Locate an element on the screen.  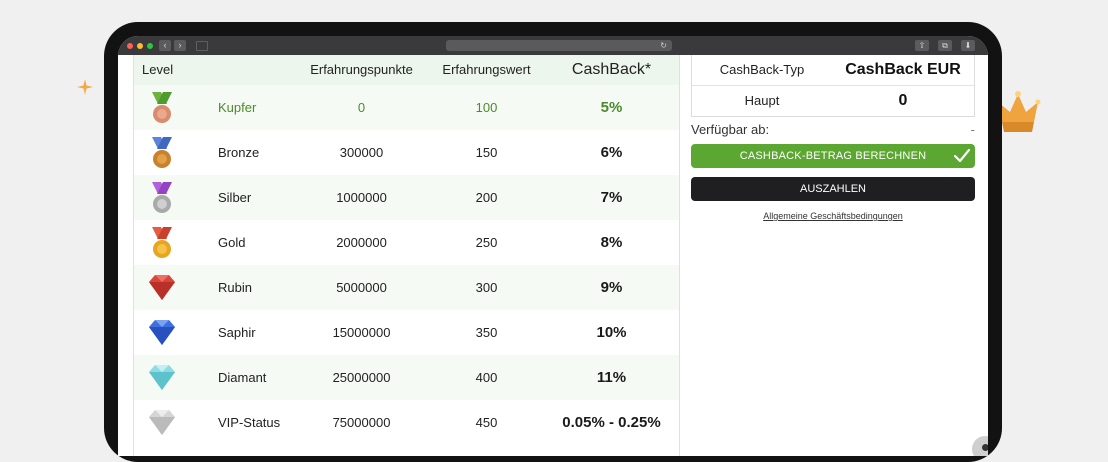
bronze-medal-icon is located at coordinates (162, 152).